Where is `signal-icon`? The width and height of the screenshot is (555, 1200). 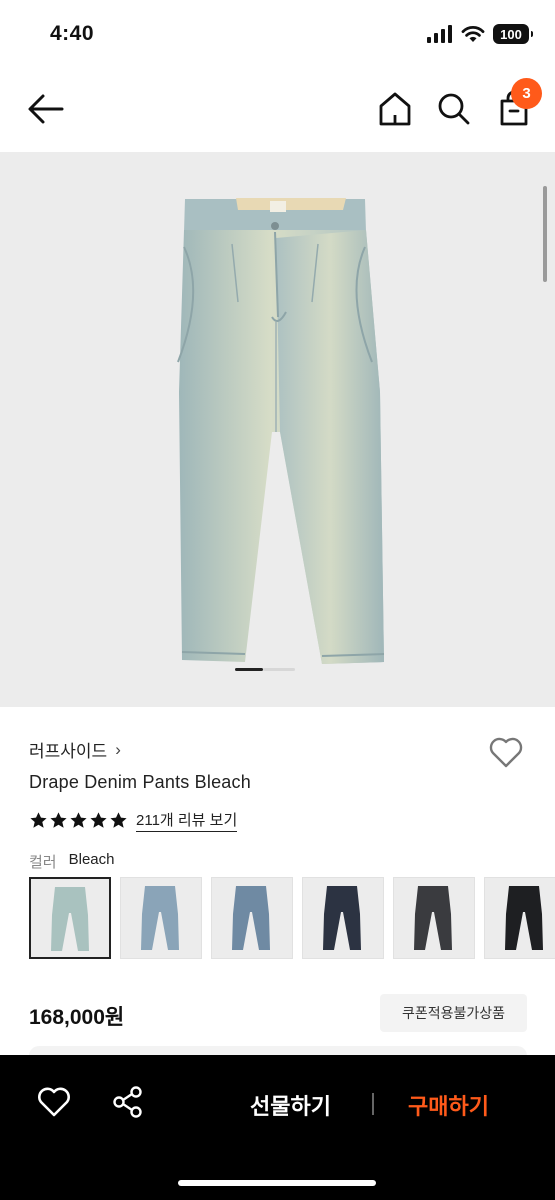
signal-icon is located at coordinates (439, 34).